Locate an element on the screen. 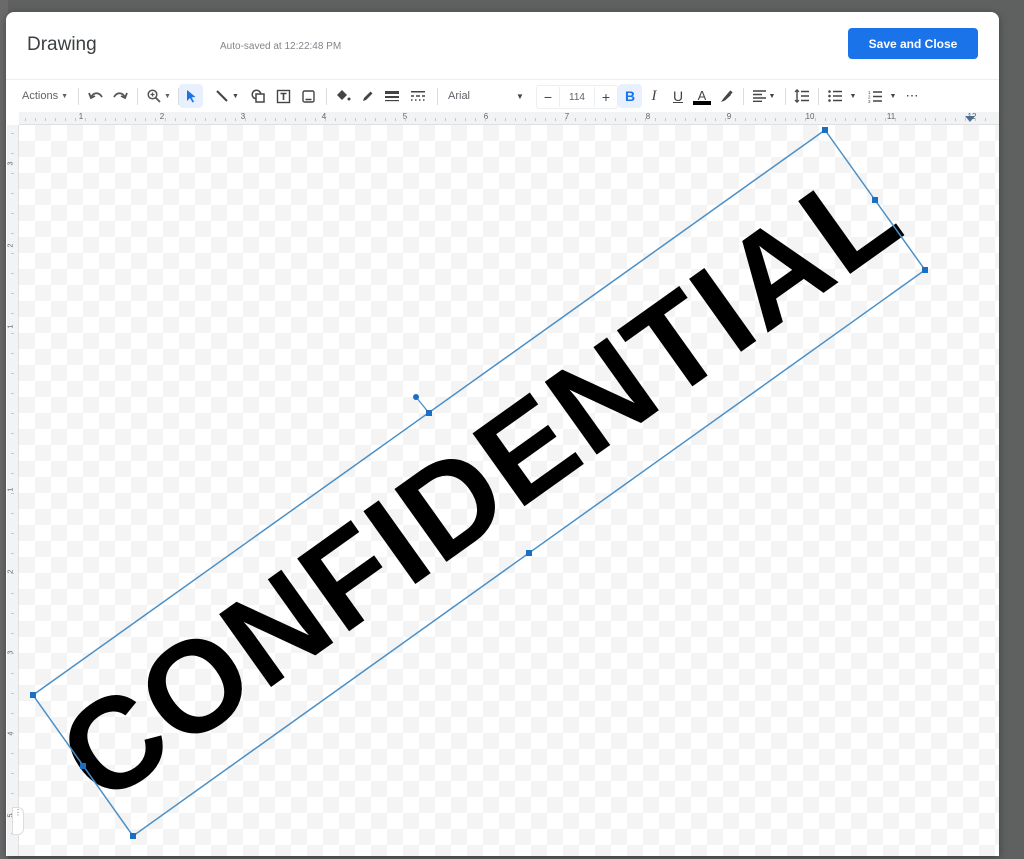 The image size is (1024, 859). line-tool-button: ▼ is located at coordinates (227, 96).